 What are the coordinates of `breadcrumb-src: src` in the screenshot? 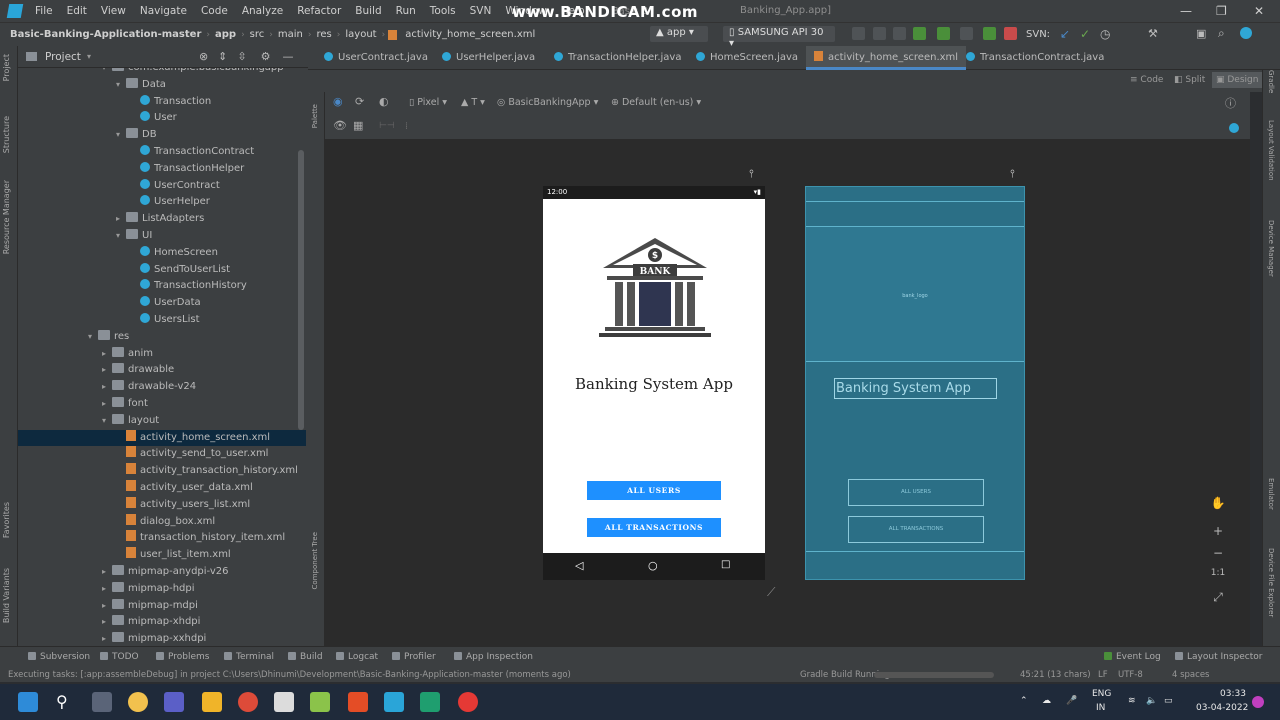 It's located at (257, 34).